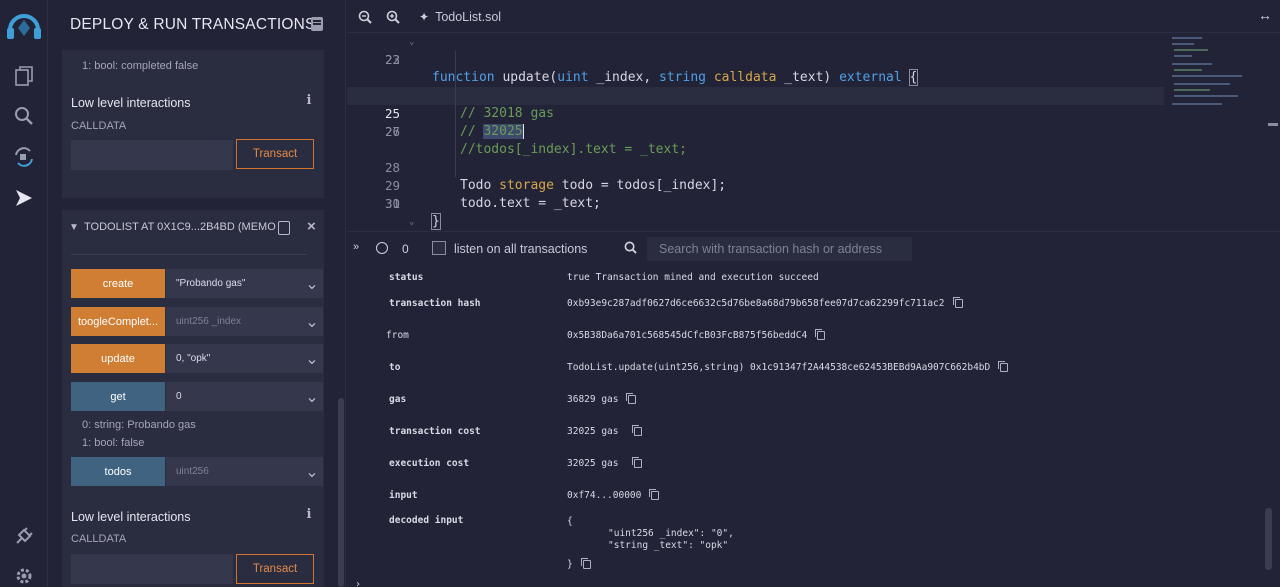 This screenshot has height=587, width=1280. I want to click on panel-header: DEPLOY & RUN TRANSACTIONS, so click(196, 25).